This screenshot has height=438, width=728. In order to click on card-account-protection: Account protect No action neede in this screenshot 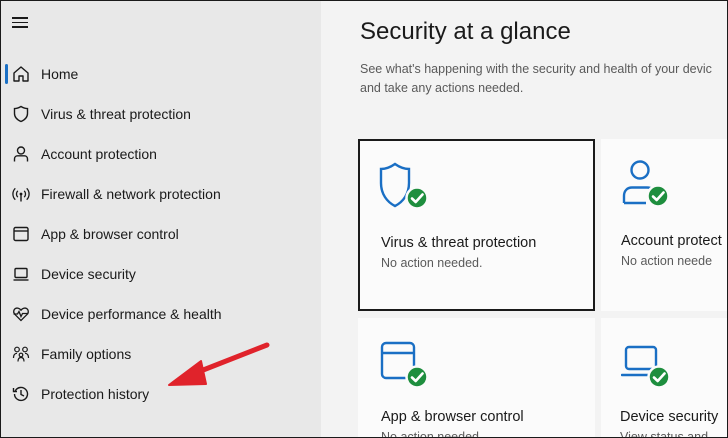, I will do `click(664, 225)`.